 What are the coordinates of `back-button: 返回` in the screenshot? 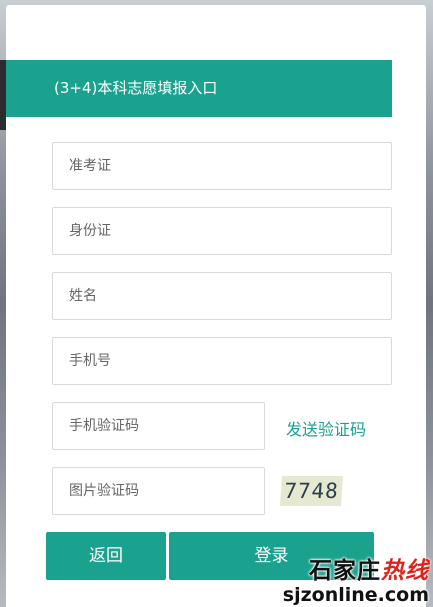 It's located at (106, 556).